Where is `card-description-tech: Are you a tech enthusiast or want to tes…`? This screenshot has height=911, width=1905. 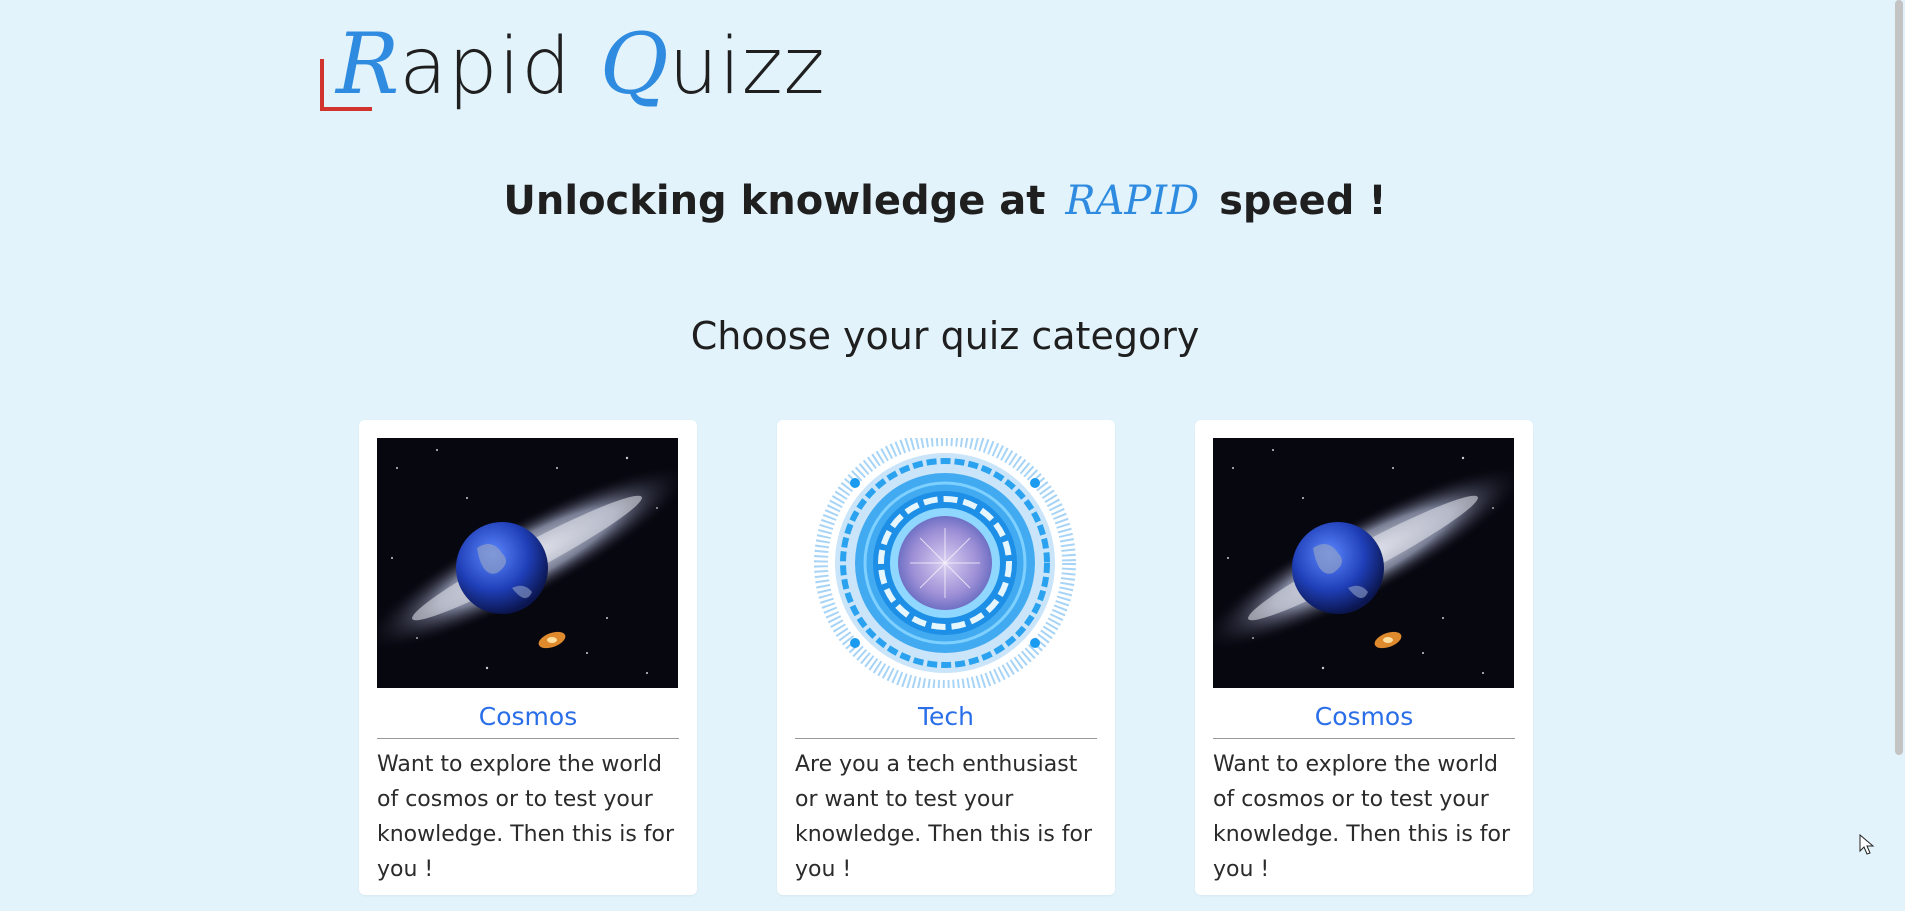 card-description-tech: Are you a tech enthusiast or want to tes… is located at coordinates (944, 817).